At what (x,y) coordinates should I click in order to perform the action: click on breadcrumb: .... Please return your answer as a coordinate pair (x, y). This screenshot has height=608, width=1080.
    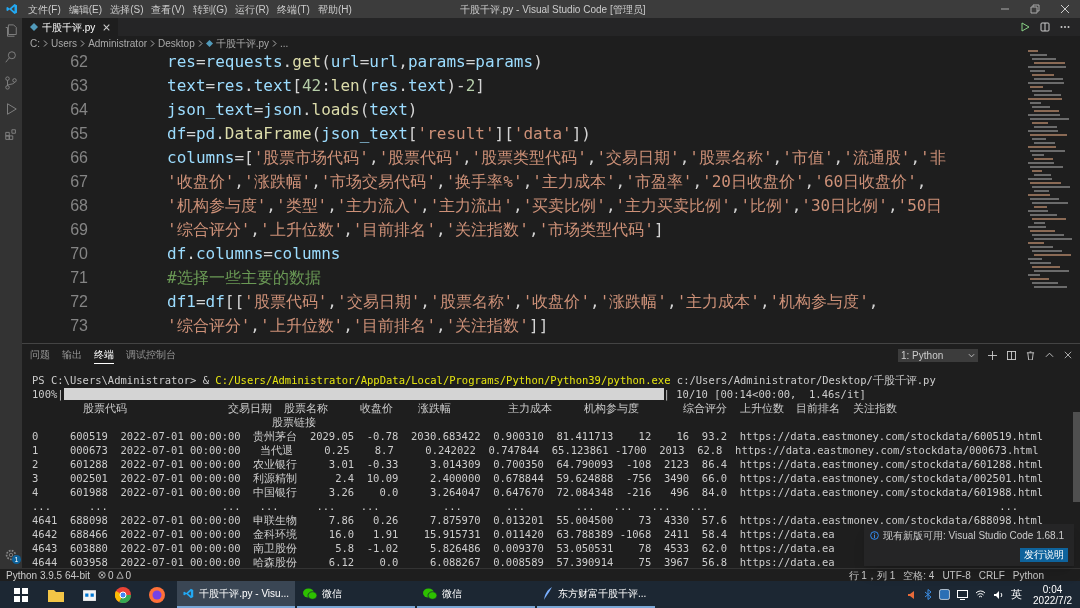
    Looking at the image, I should click on (284, 43).